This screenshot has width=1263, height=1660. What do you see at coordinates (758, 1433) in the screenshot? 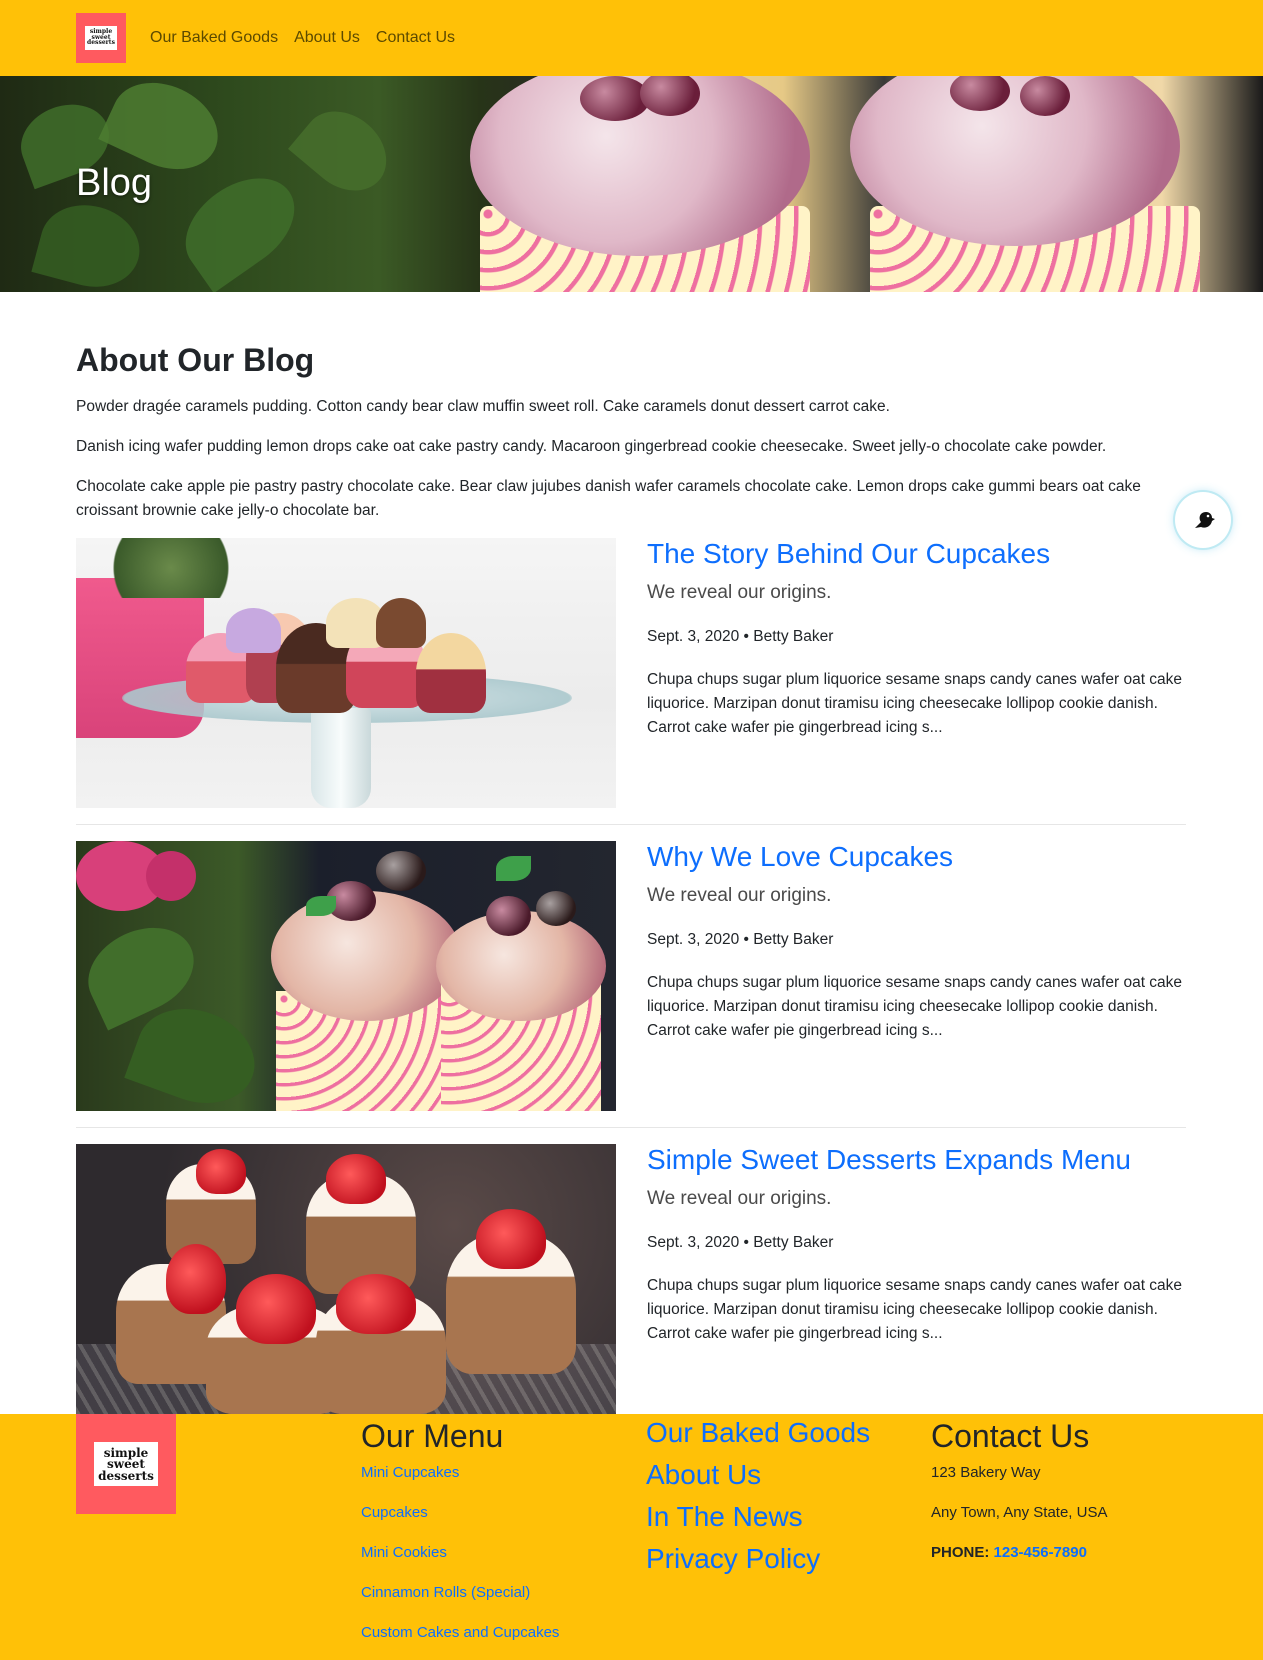
I see `footer-link-baked-goods: Our Baked Goods` at bounding box center [758, 1433].